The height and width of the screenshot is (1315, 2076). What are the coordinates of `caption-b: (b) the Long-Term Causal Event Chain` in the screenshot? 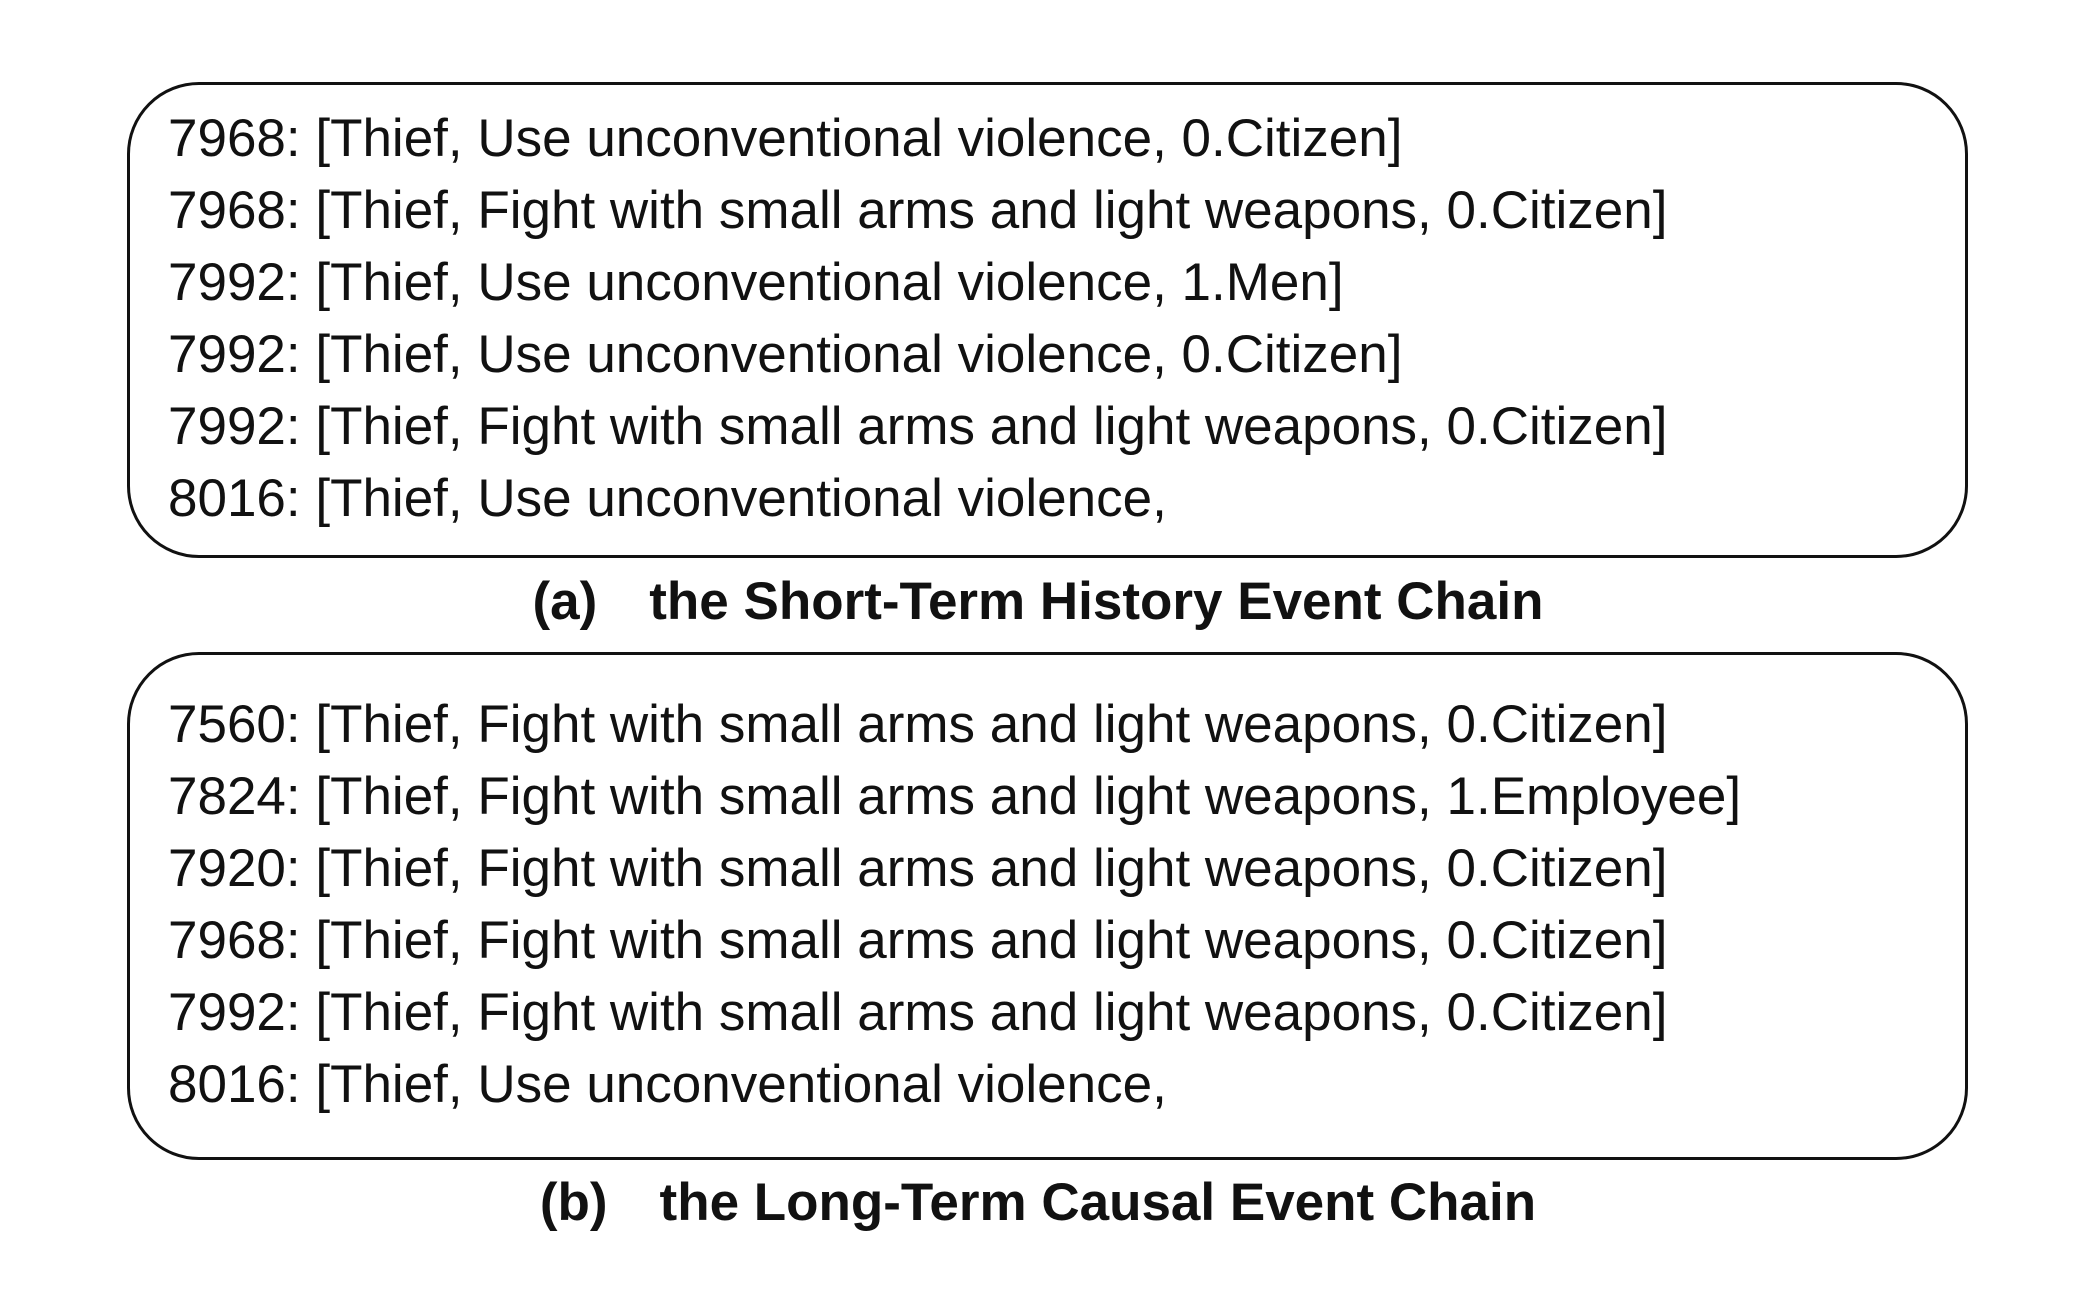 It's located at (1038, 1203).